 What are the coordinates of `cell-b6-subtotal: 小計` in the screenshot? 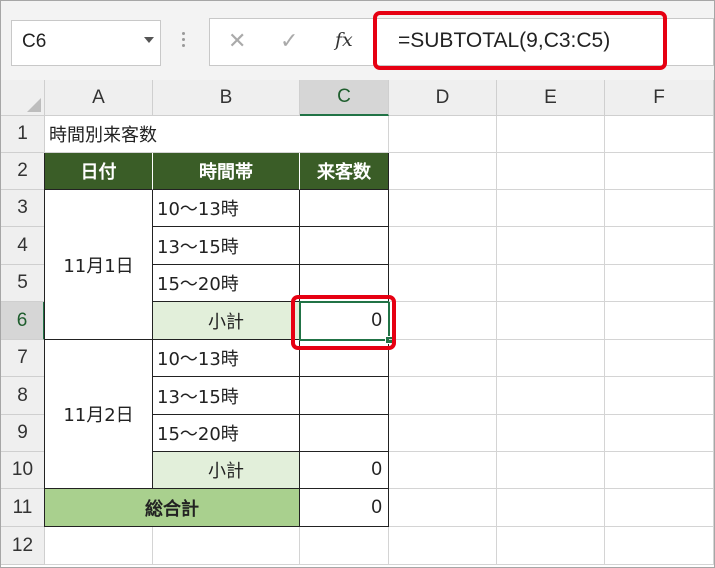 It's located at (226, 321).